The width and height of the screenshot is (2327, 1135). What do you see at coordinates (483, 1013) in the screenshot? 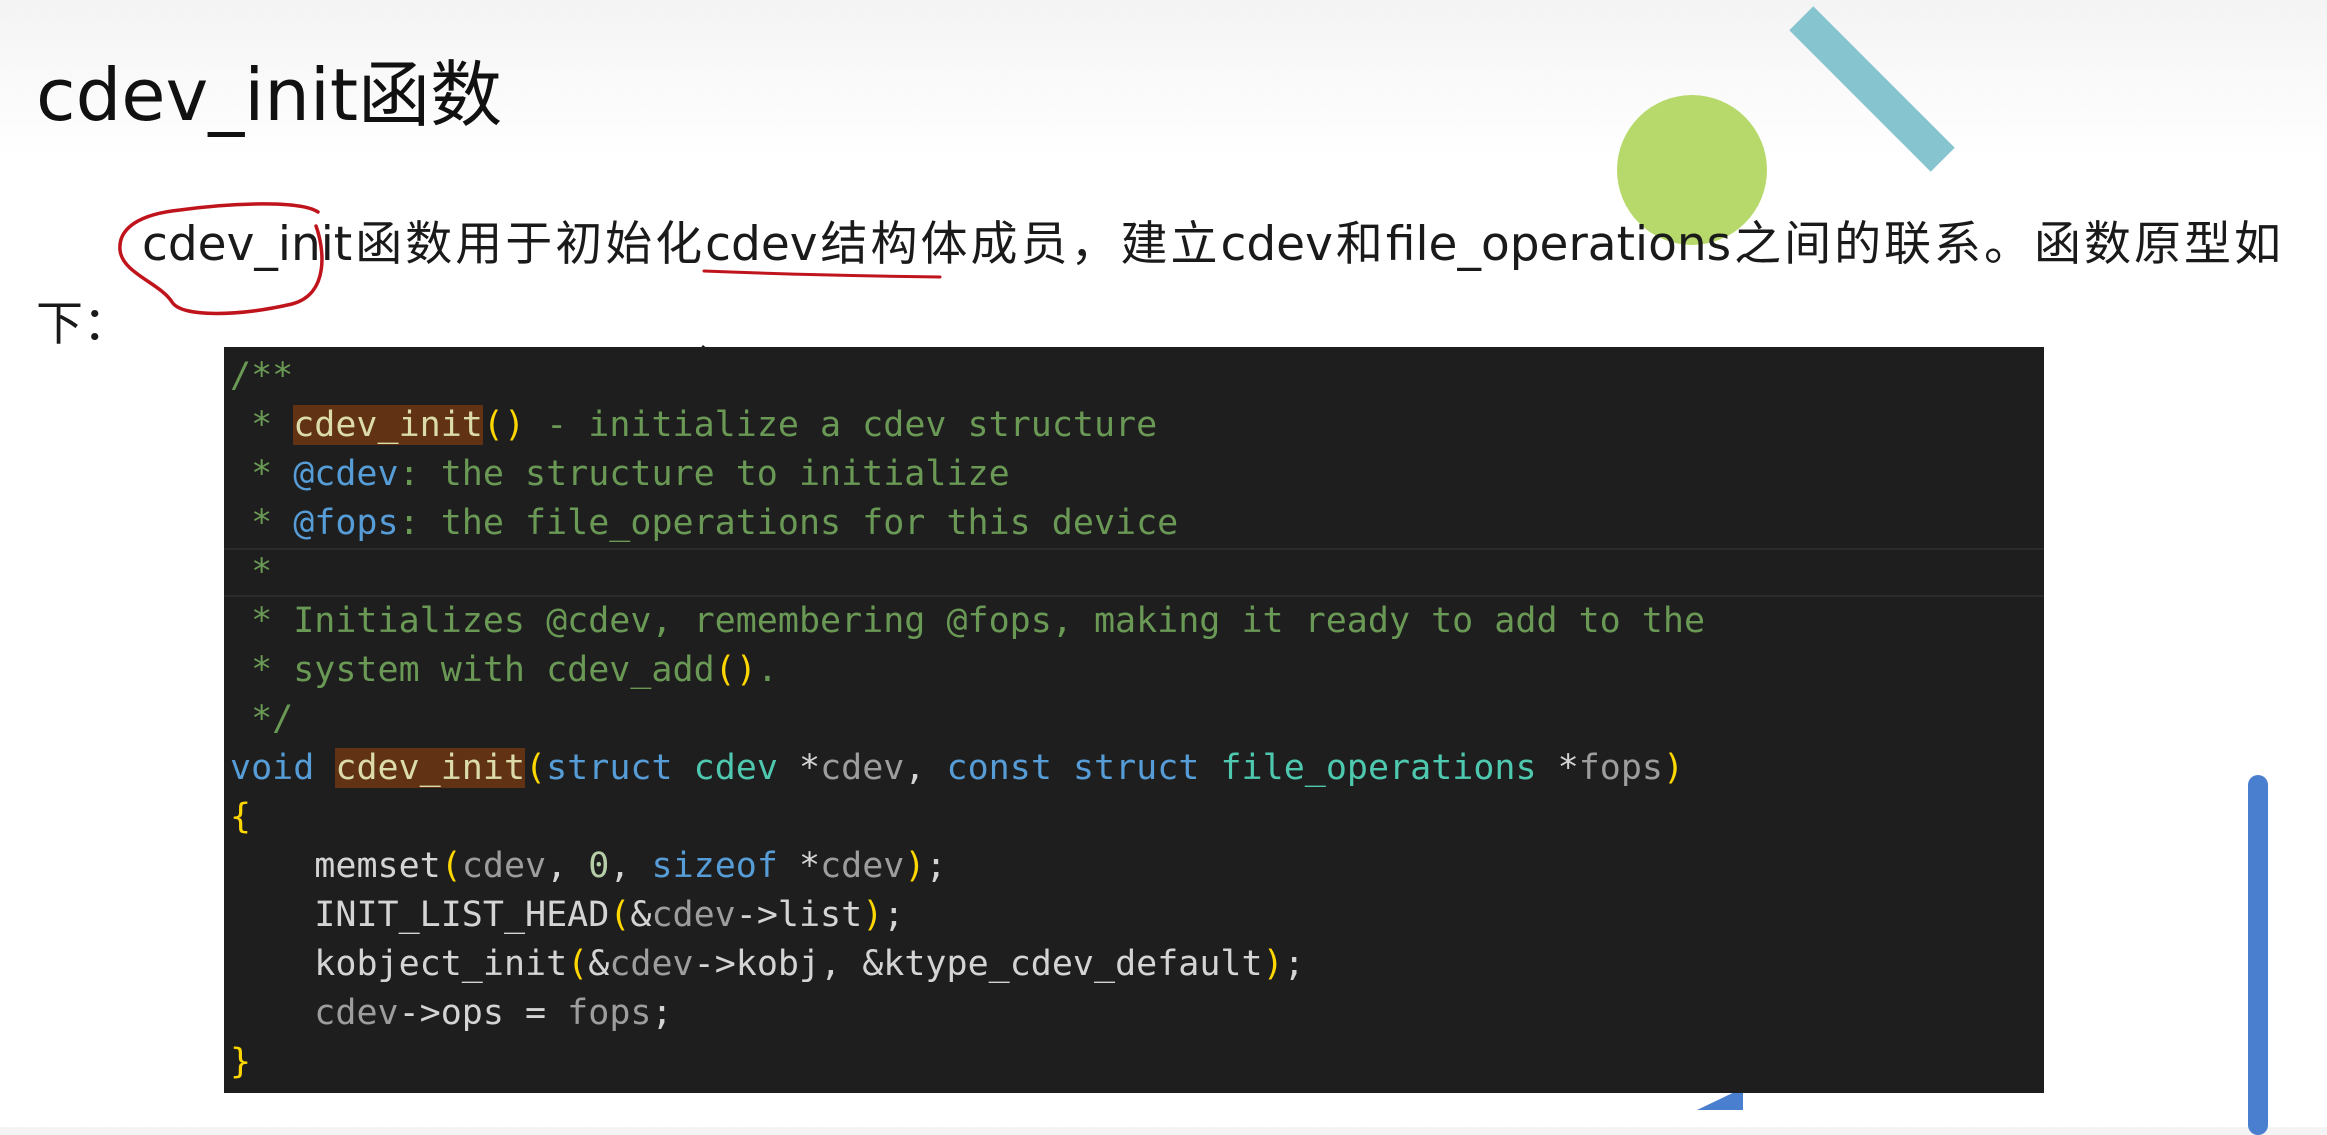
I see `code-token: ->ops =` at bounding box center [483, 1013].